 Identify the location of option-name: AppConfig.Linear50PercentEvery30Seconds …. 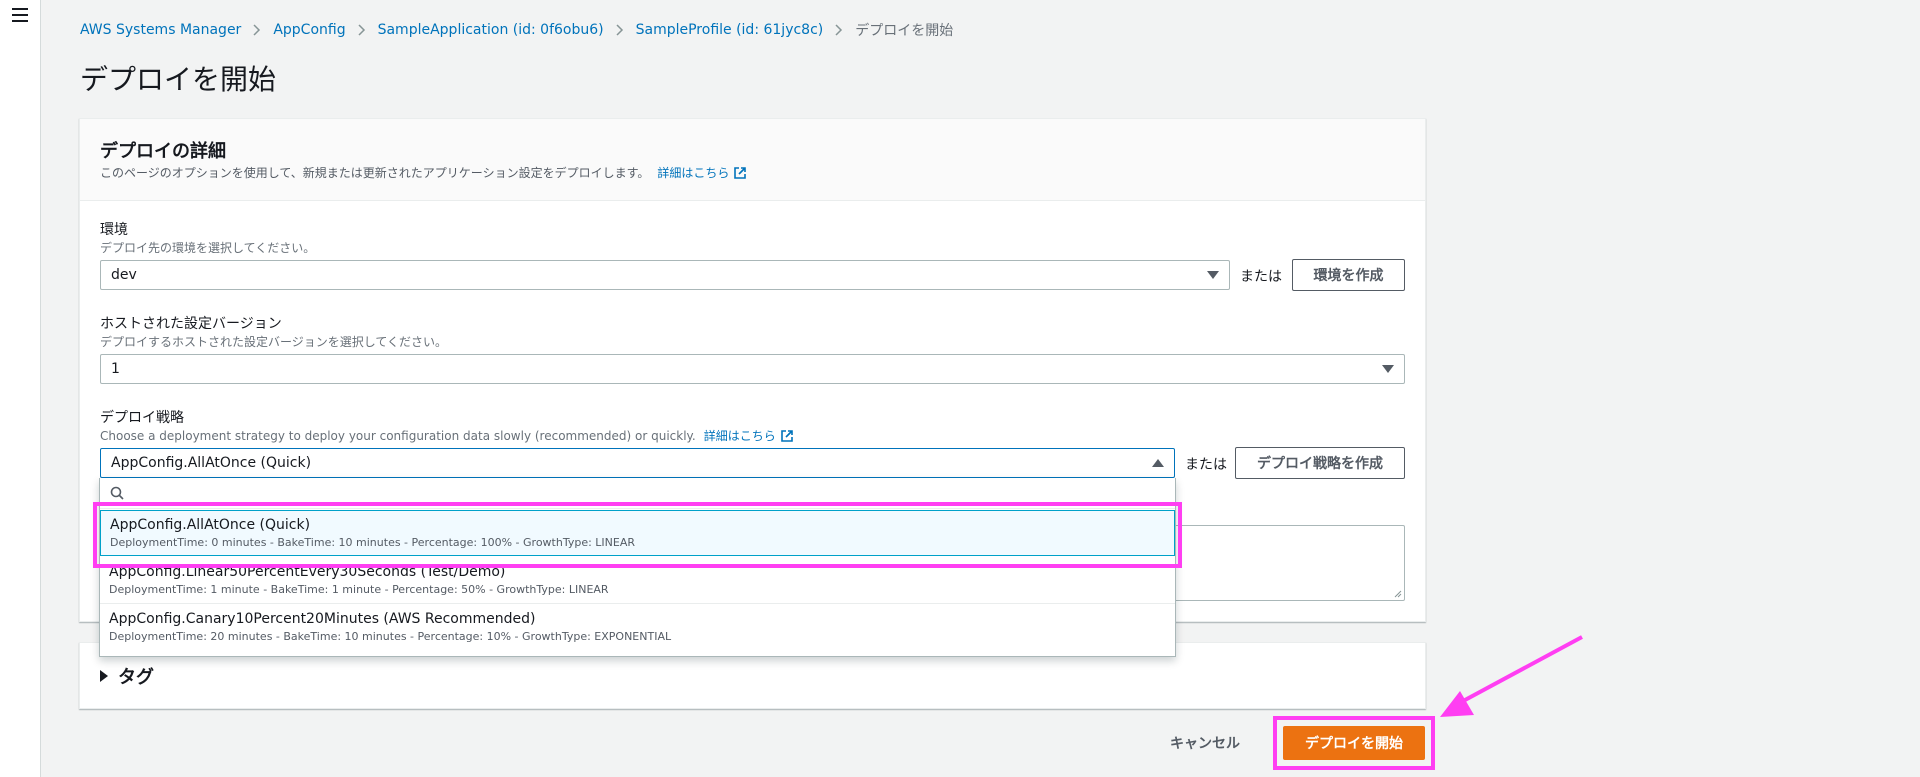
(307, 572).